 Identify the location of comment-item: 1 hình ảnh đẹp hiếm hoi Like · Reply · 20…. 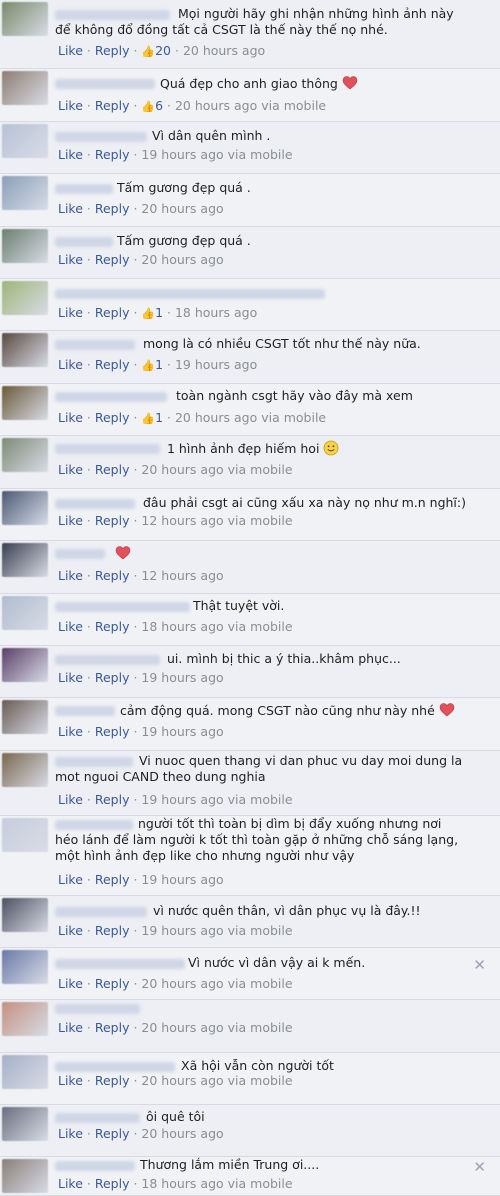
(250, 462).